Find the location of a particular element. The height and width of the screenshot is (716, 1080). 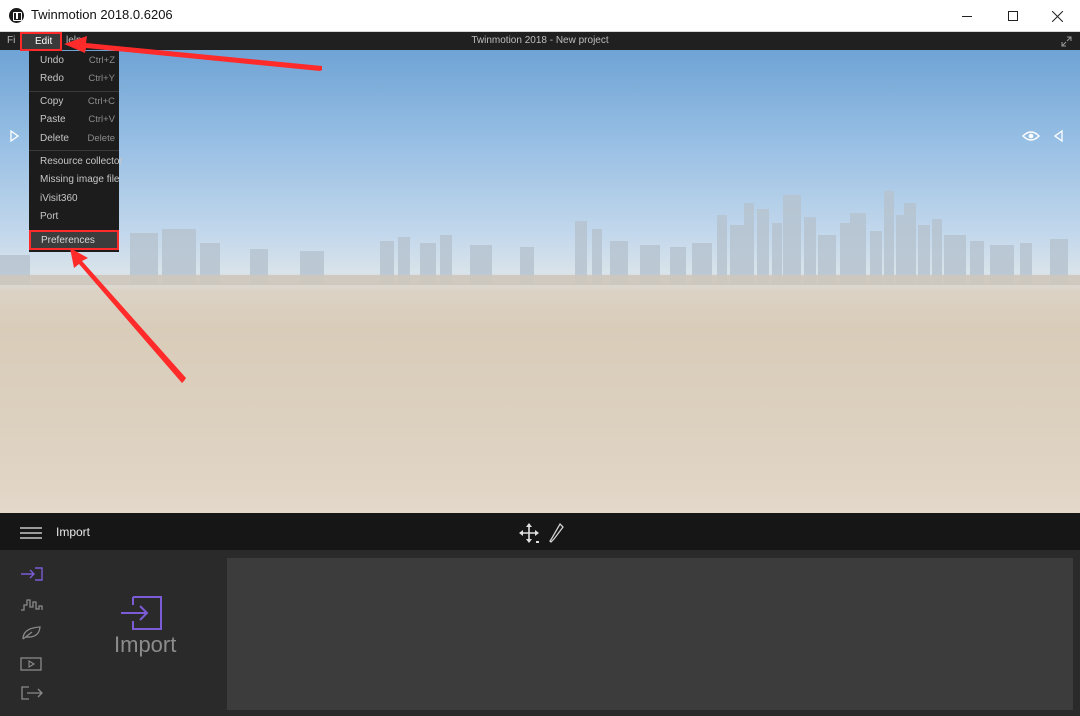

city-skyline is located at coordinates (540, 238).